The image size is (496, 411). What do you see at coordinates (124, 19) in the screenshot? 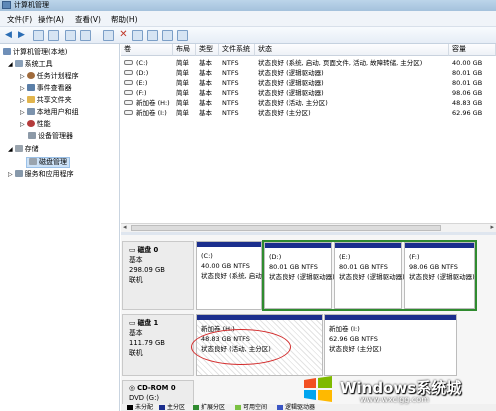
I see `menu-help: 帮助(H)` at bounding box center [124, 19].